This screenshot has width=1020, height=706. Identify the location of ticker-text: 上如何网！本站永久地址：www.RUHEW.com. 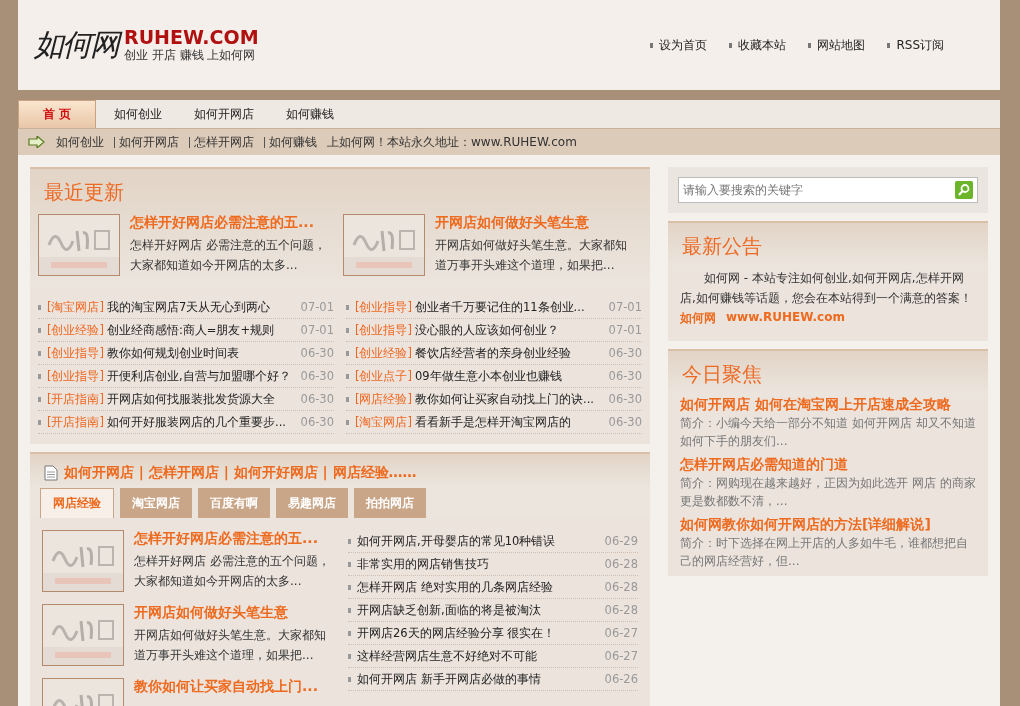
(452, 142).